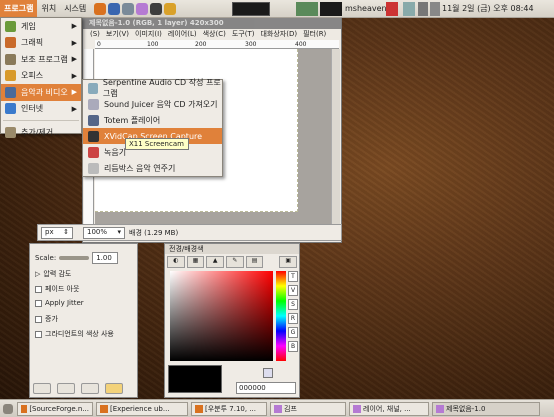 This screenshot has height=417, width=554. Describe the element at coordinates (335, 140) in the screenshot. I see `vertical-scrollbar` at that location.